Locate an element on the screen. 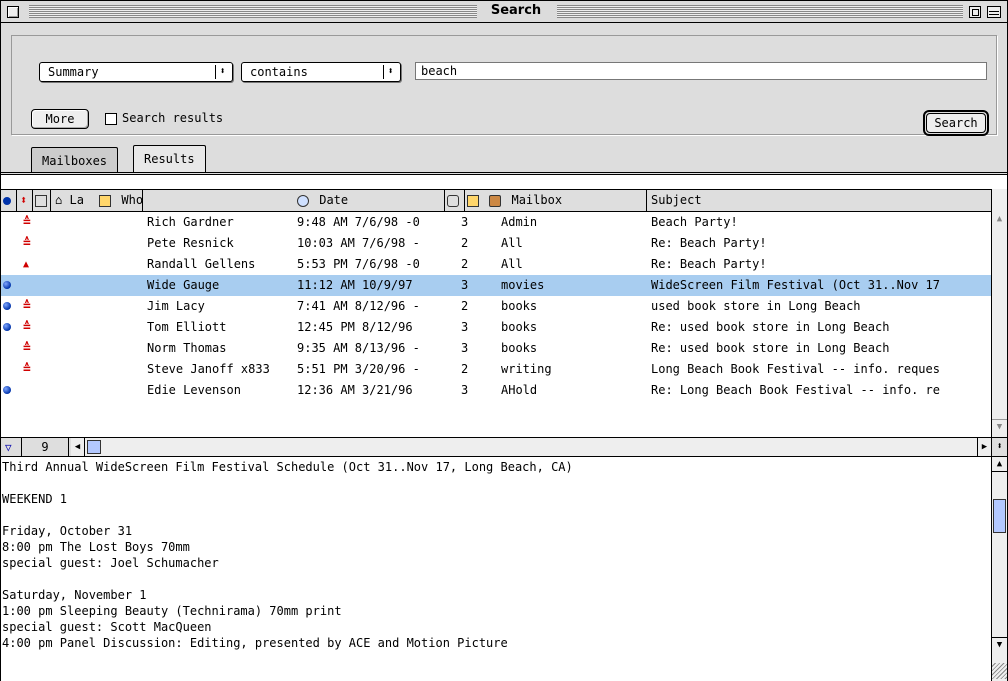 This screenshot has width=1008, height=681. tab-mailboxes: Mailboxes is located at coordinates (75, 160).